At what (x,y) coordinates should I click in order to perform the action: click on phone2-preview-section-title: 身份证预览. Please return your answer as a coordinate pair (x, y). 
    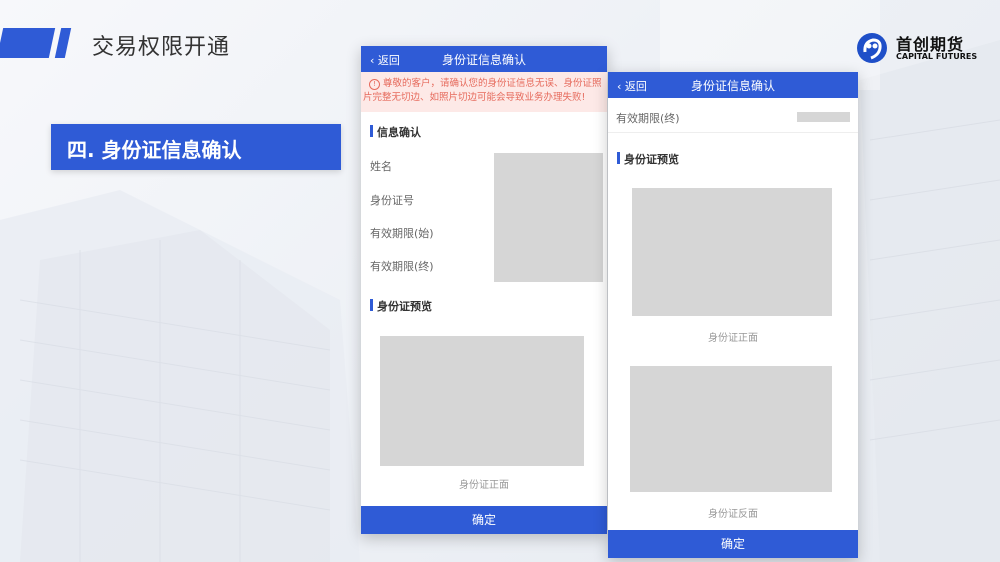
    Looking at the image, I should click on (648, 159).